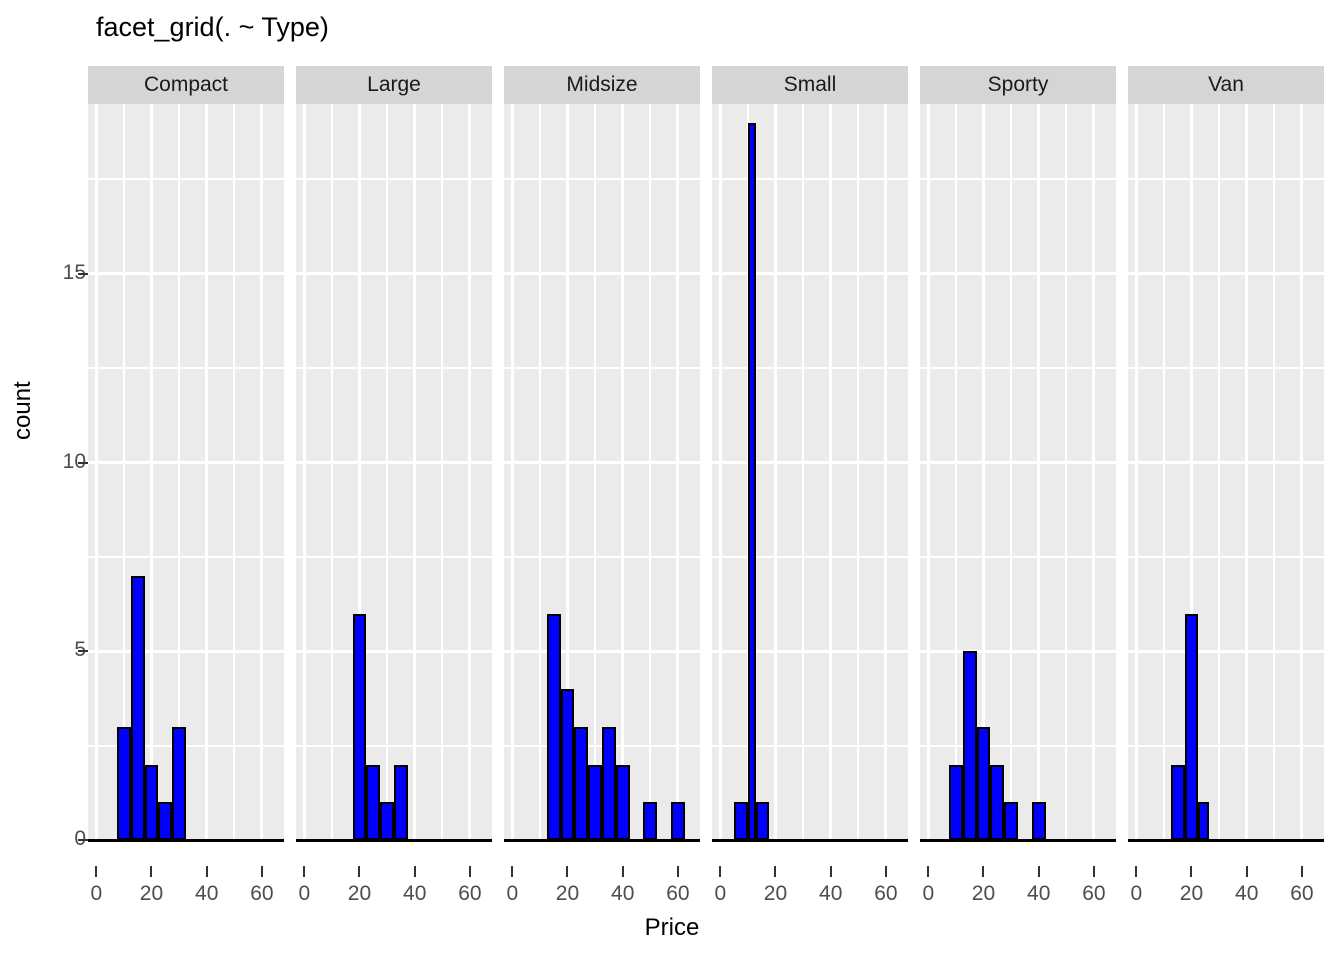 This screenshot has height=960, width=1344. What do you see at coordinates (602, 85) in the screenshot?
I see `facet-strip-midsize: Midsize` at bounding box center [602, 85].